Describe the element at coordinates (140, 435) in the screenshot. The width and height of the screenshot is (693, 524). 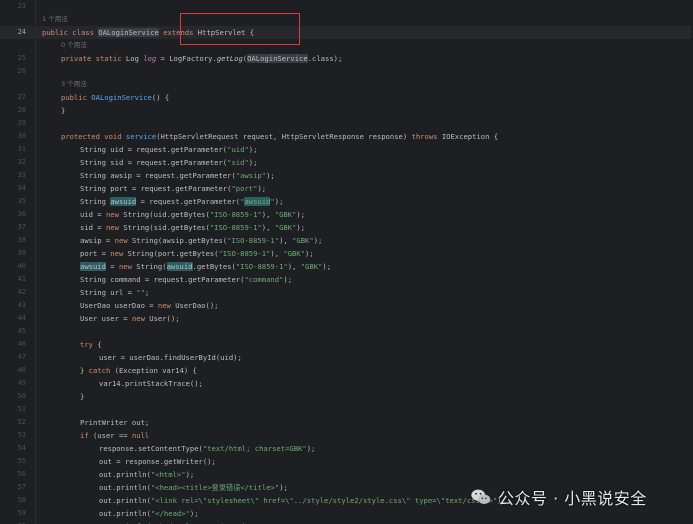
I see `code-token: null` at that location.